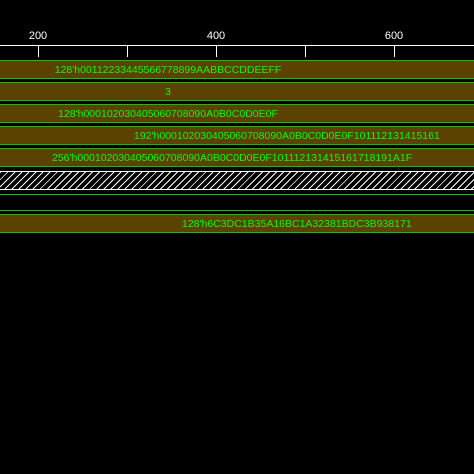 The width and height of the screenshot is (474, 474). What do you see at coordinates (237, 180) in the screenshot?
I see `signal-row-unknown-hatched` at bounding box center [237, 180].